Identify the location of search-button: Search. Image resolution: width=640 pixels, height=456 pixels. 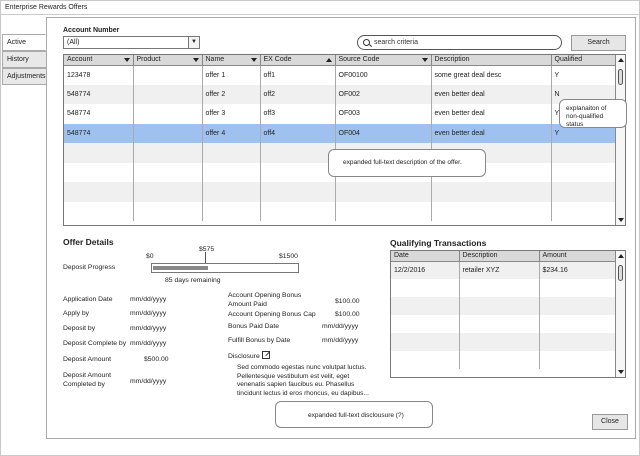
(598, 43).